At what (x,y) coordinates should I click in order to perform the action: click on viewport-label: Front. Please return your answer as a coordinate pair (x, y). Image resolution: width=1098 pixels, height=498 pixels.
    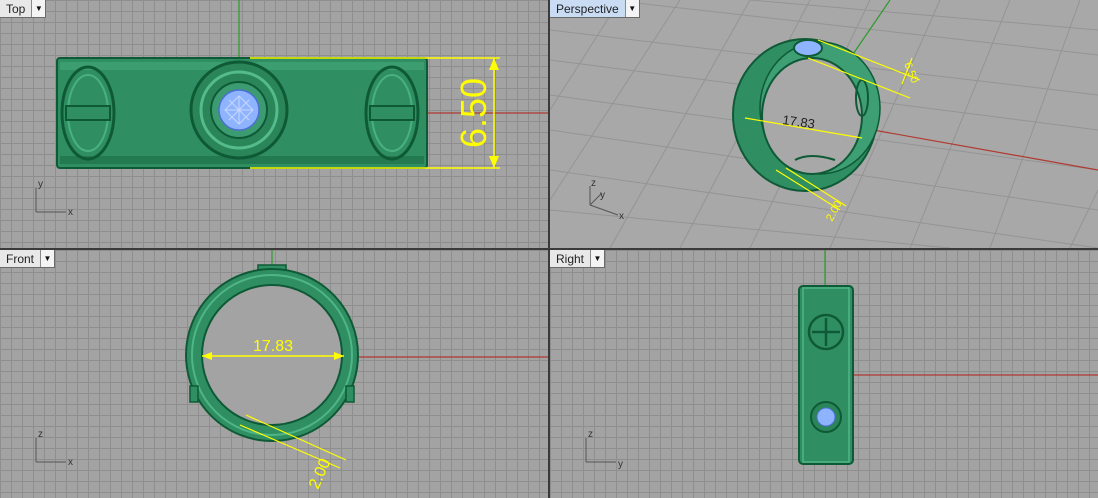
    Looking at the image, I should click on (20, 259).